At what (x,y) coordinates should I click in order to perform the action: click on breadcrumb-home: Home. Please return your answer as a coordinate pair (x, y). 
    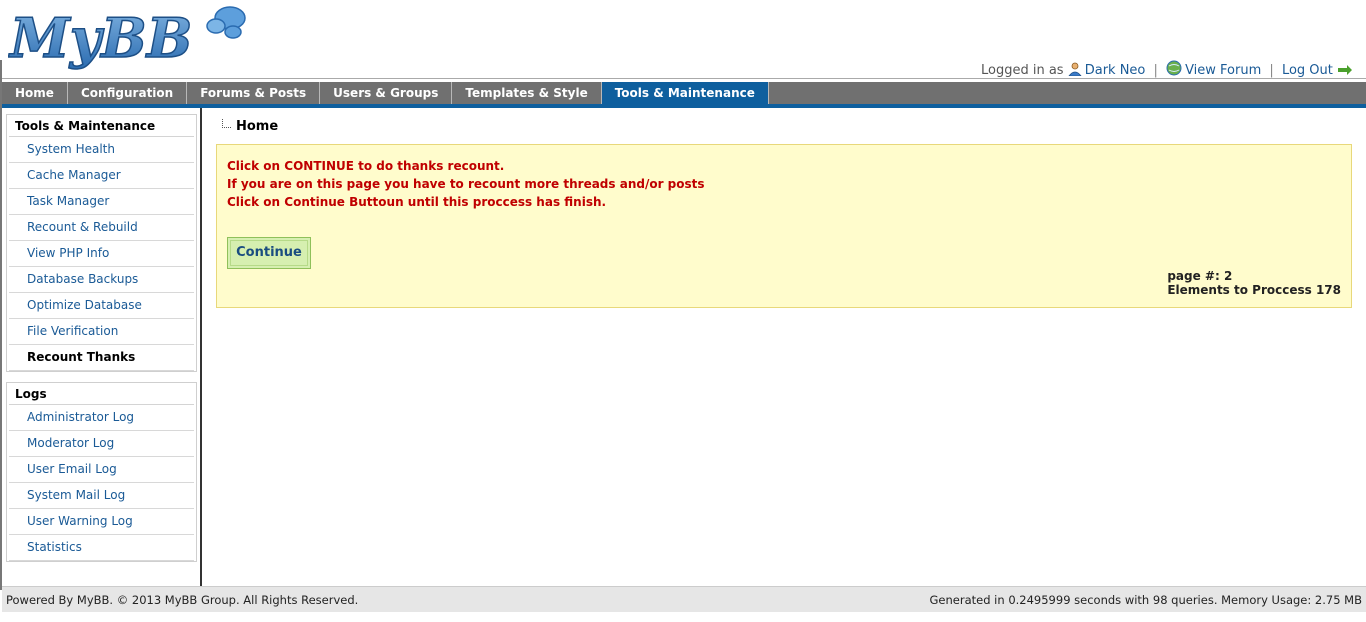
    Looking at the image, I should click on (257, 126).